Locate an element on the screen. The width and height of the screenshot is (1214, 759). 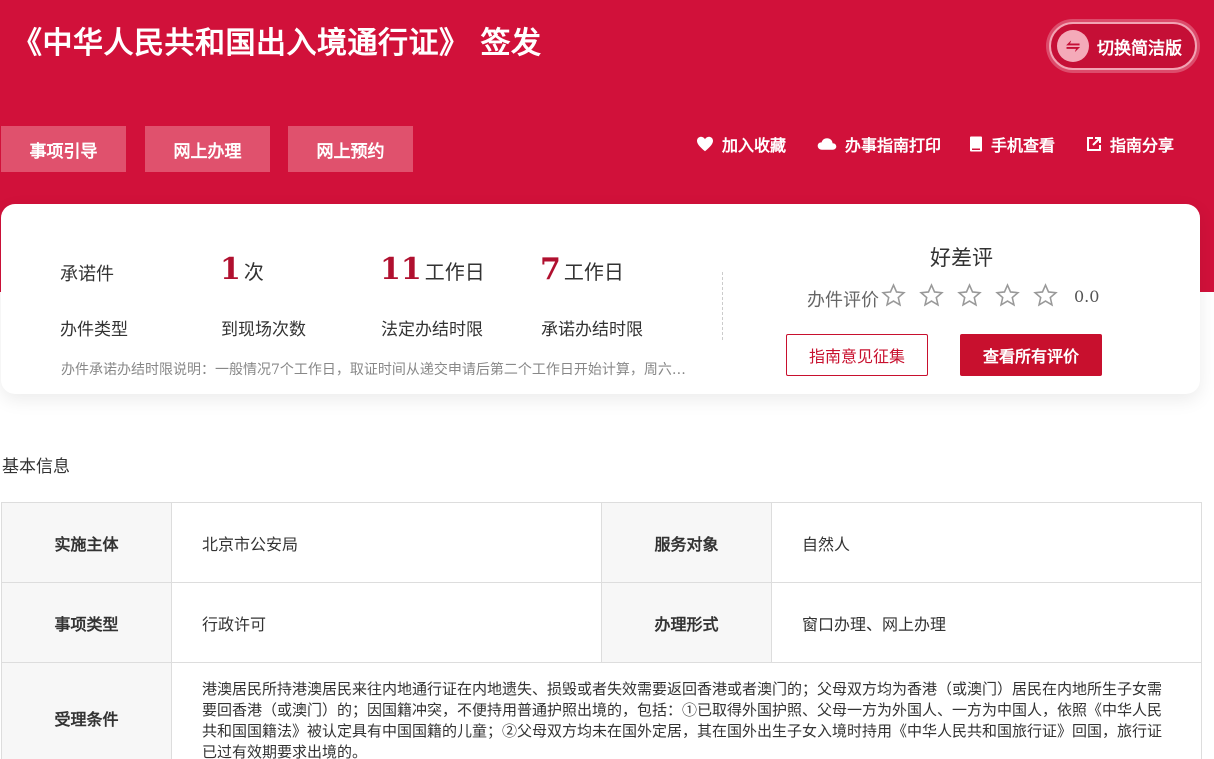
switch-label: 切换简洁版 is located at coordinates (1139, 48).